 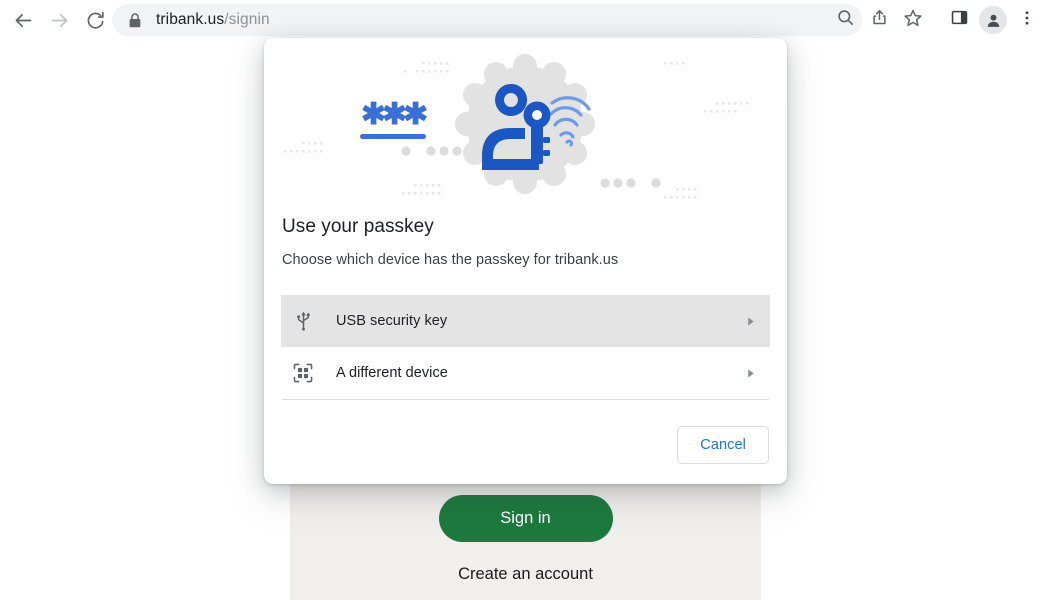 I want to click on side-panel-icon, so click(x=959, y=20).